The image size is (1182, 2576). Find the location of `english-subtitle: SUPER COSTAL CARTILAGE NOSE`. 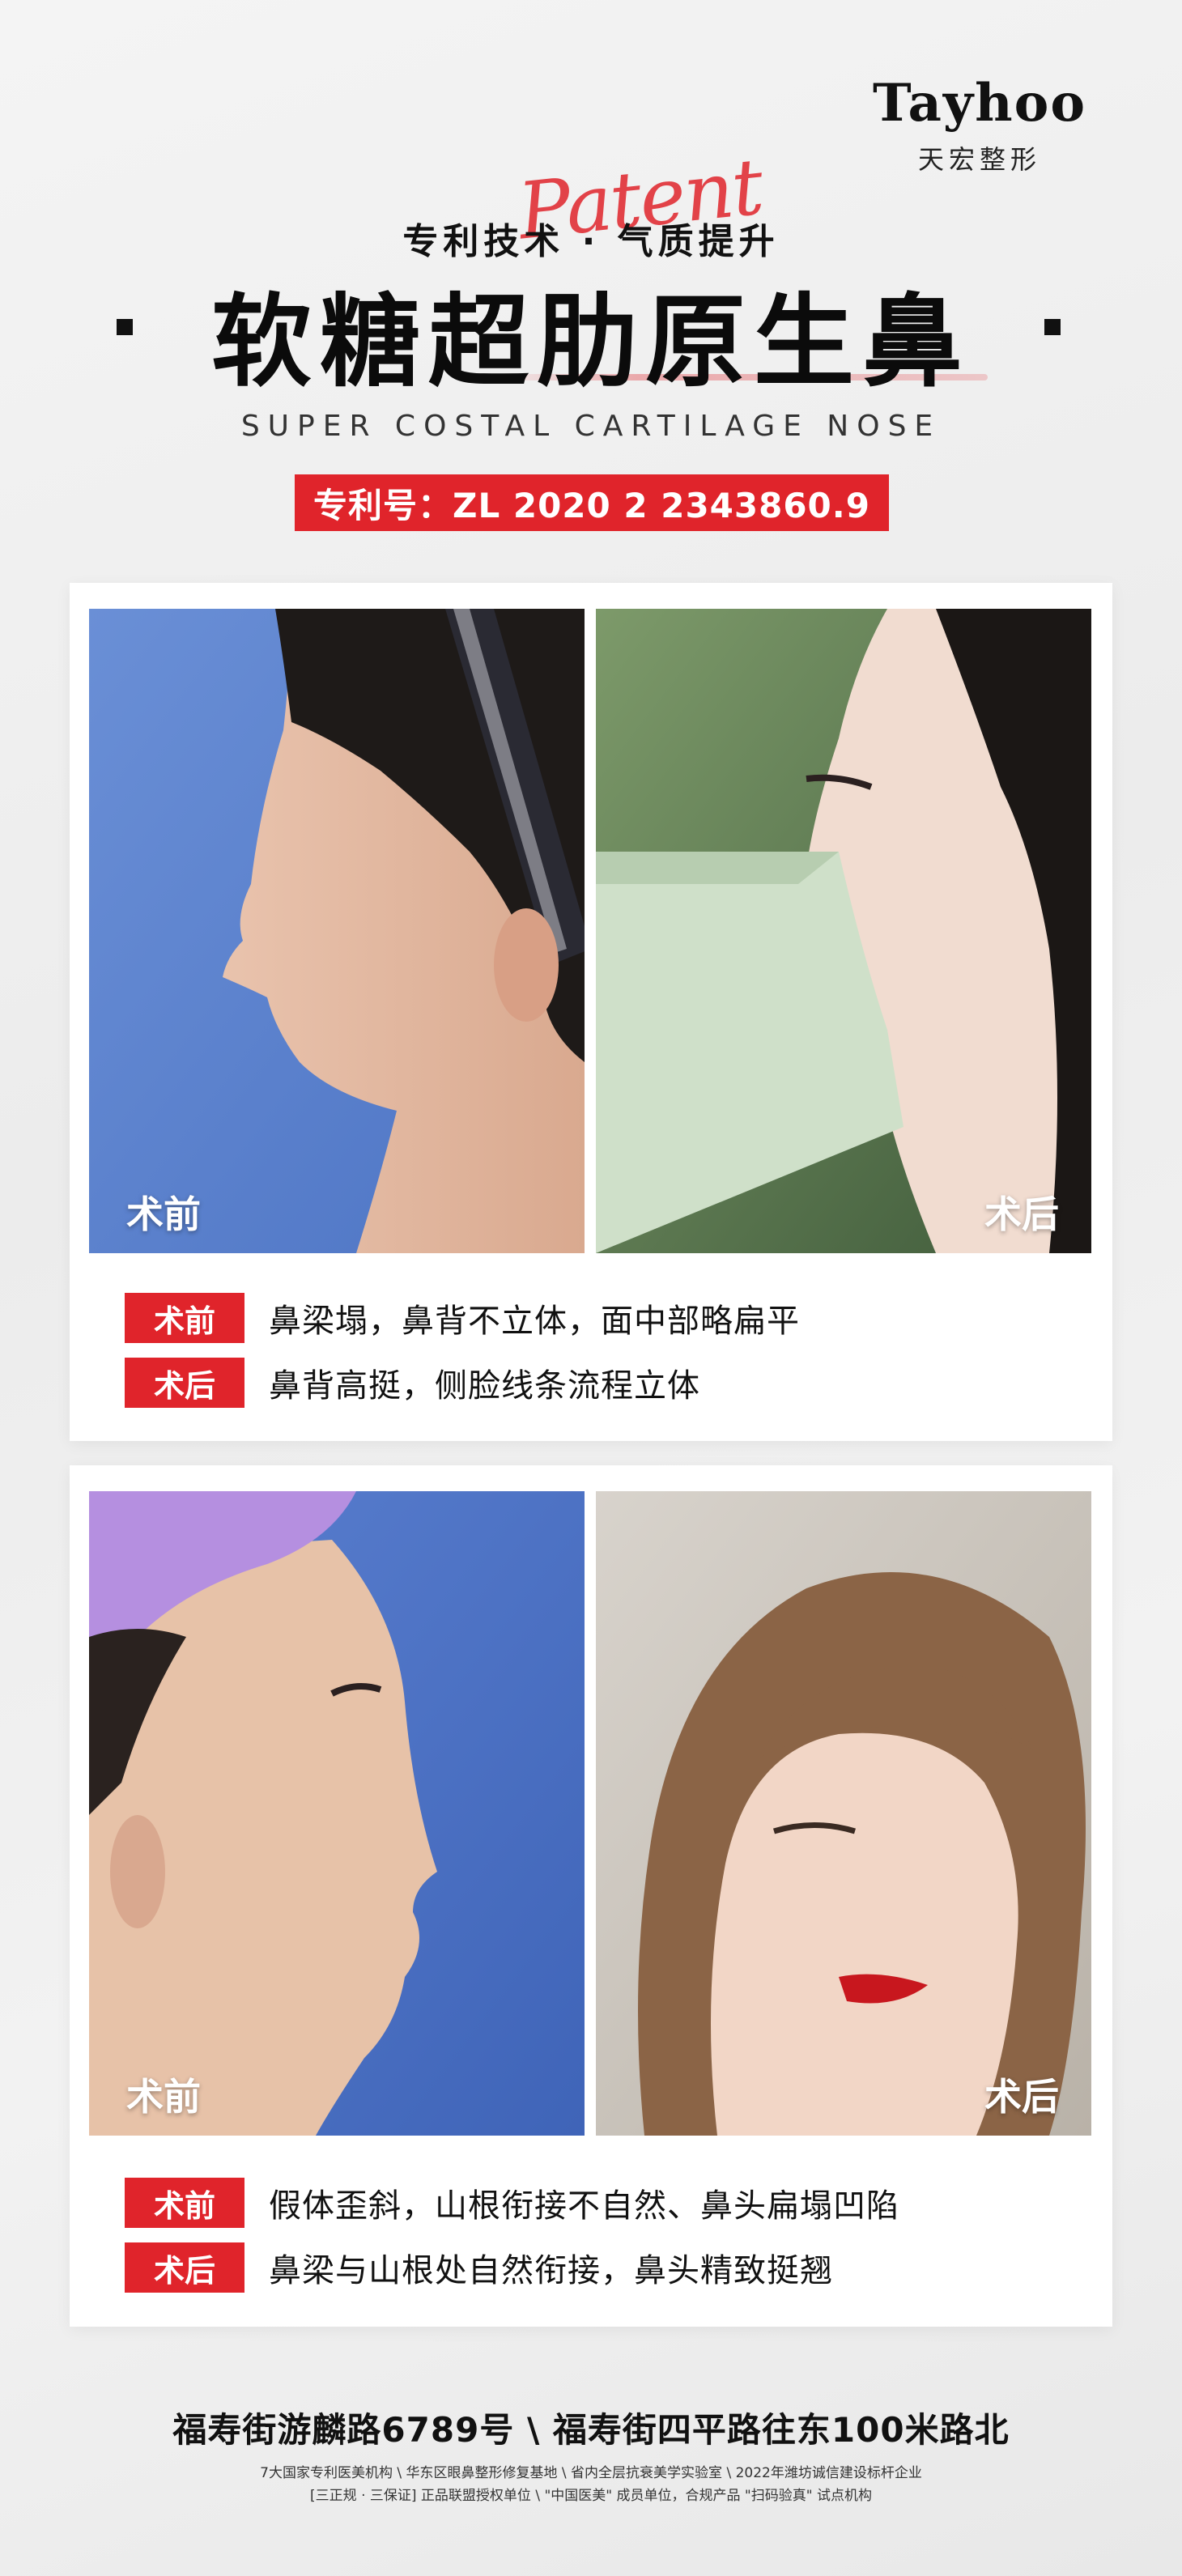

english-subtitle: SUPER COSTAL CARTILAGE NOSE is located at coordinates (591, 427).